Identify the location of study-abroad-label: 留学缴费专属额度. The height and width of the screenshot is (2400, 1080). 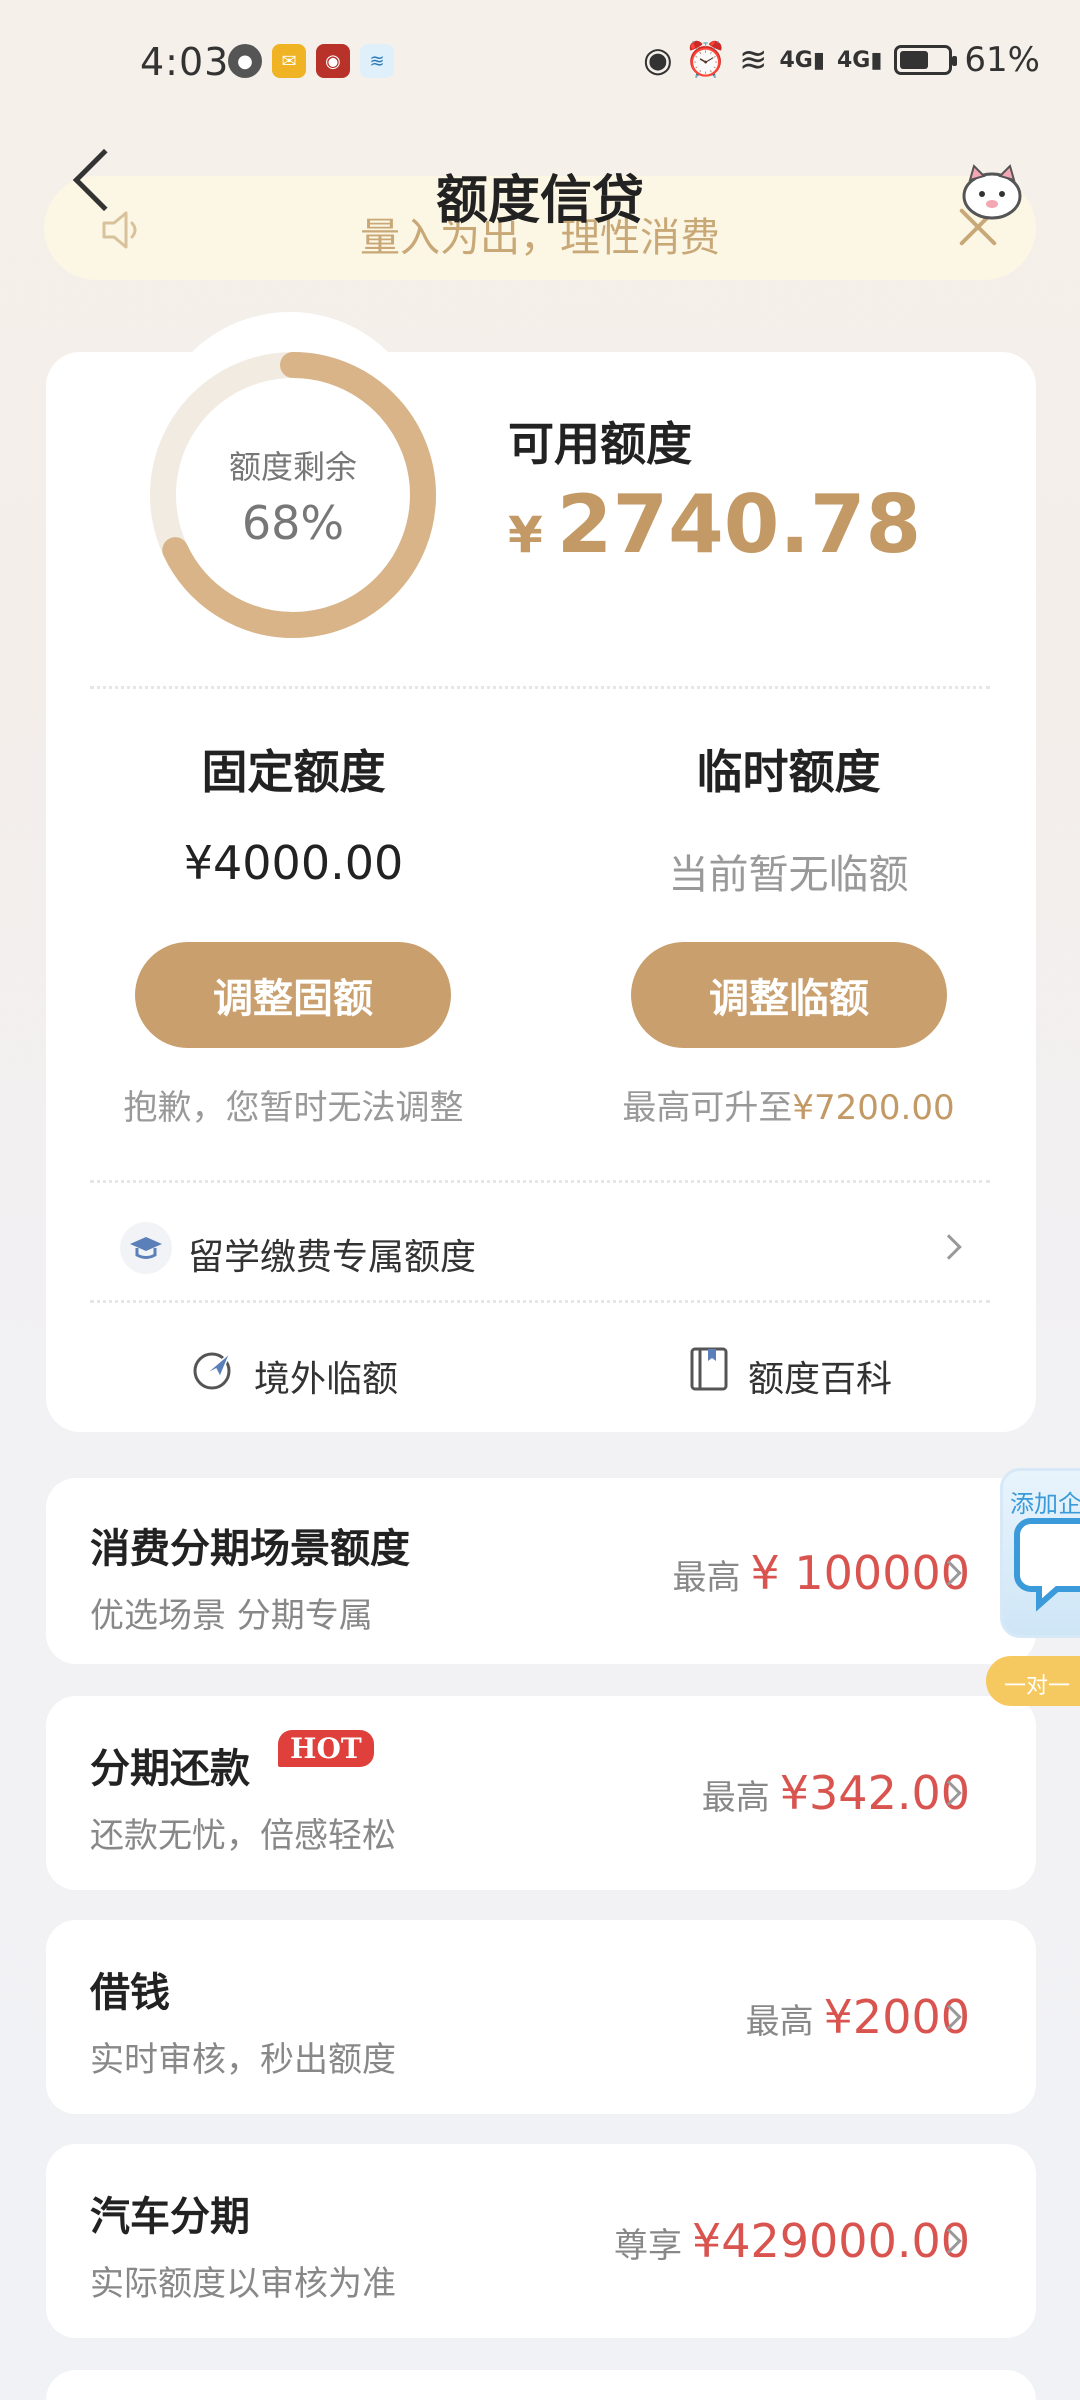
(332, 1257).